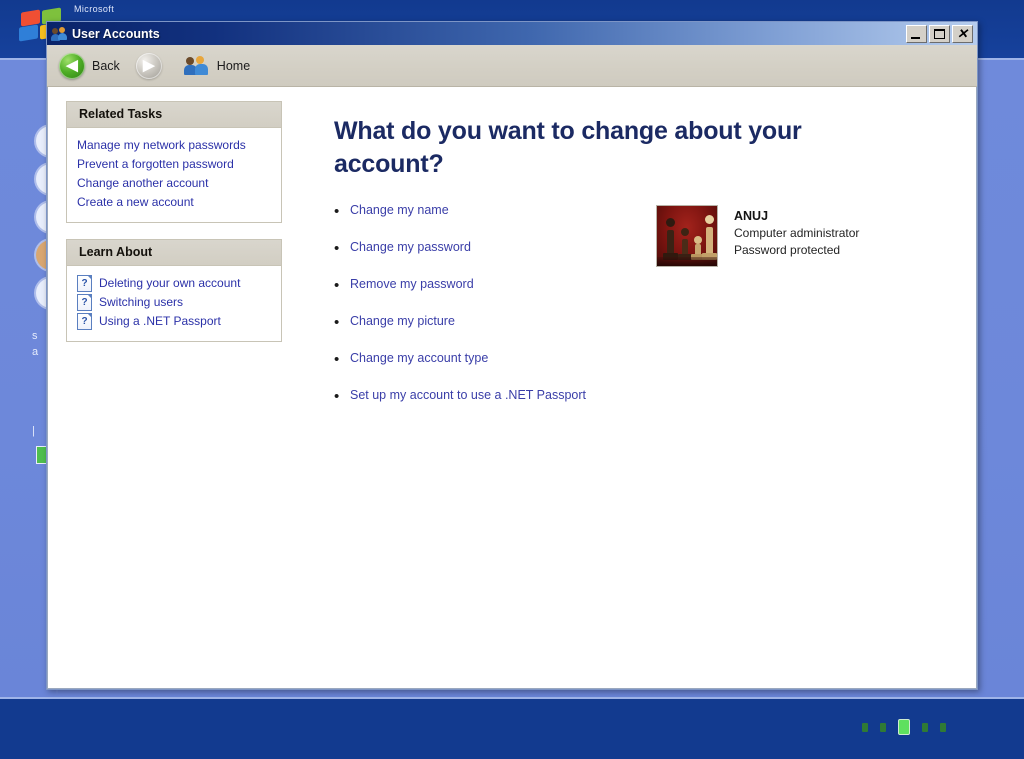 The image size is (1024, 759). I want to click on close-button: ✕, so click(962, 33).